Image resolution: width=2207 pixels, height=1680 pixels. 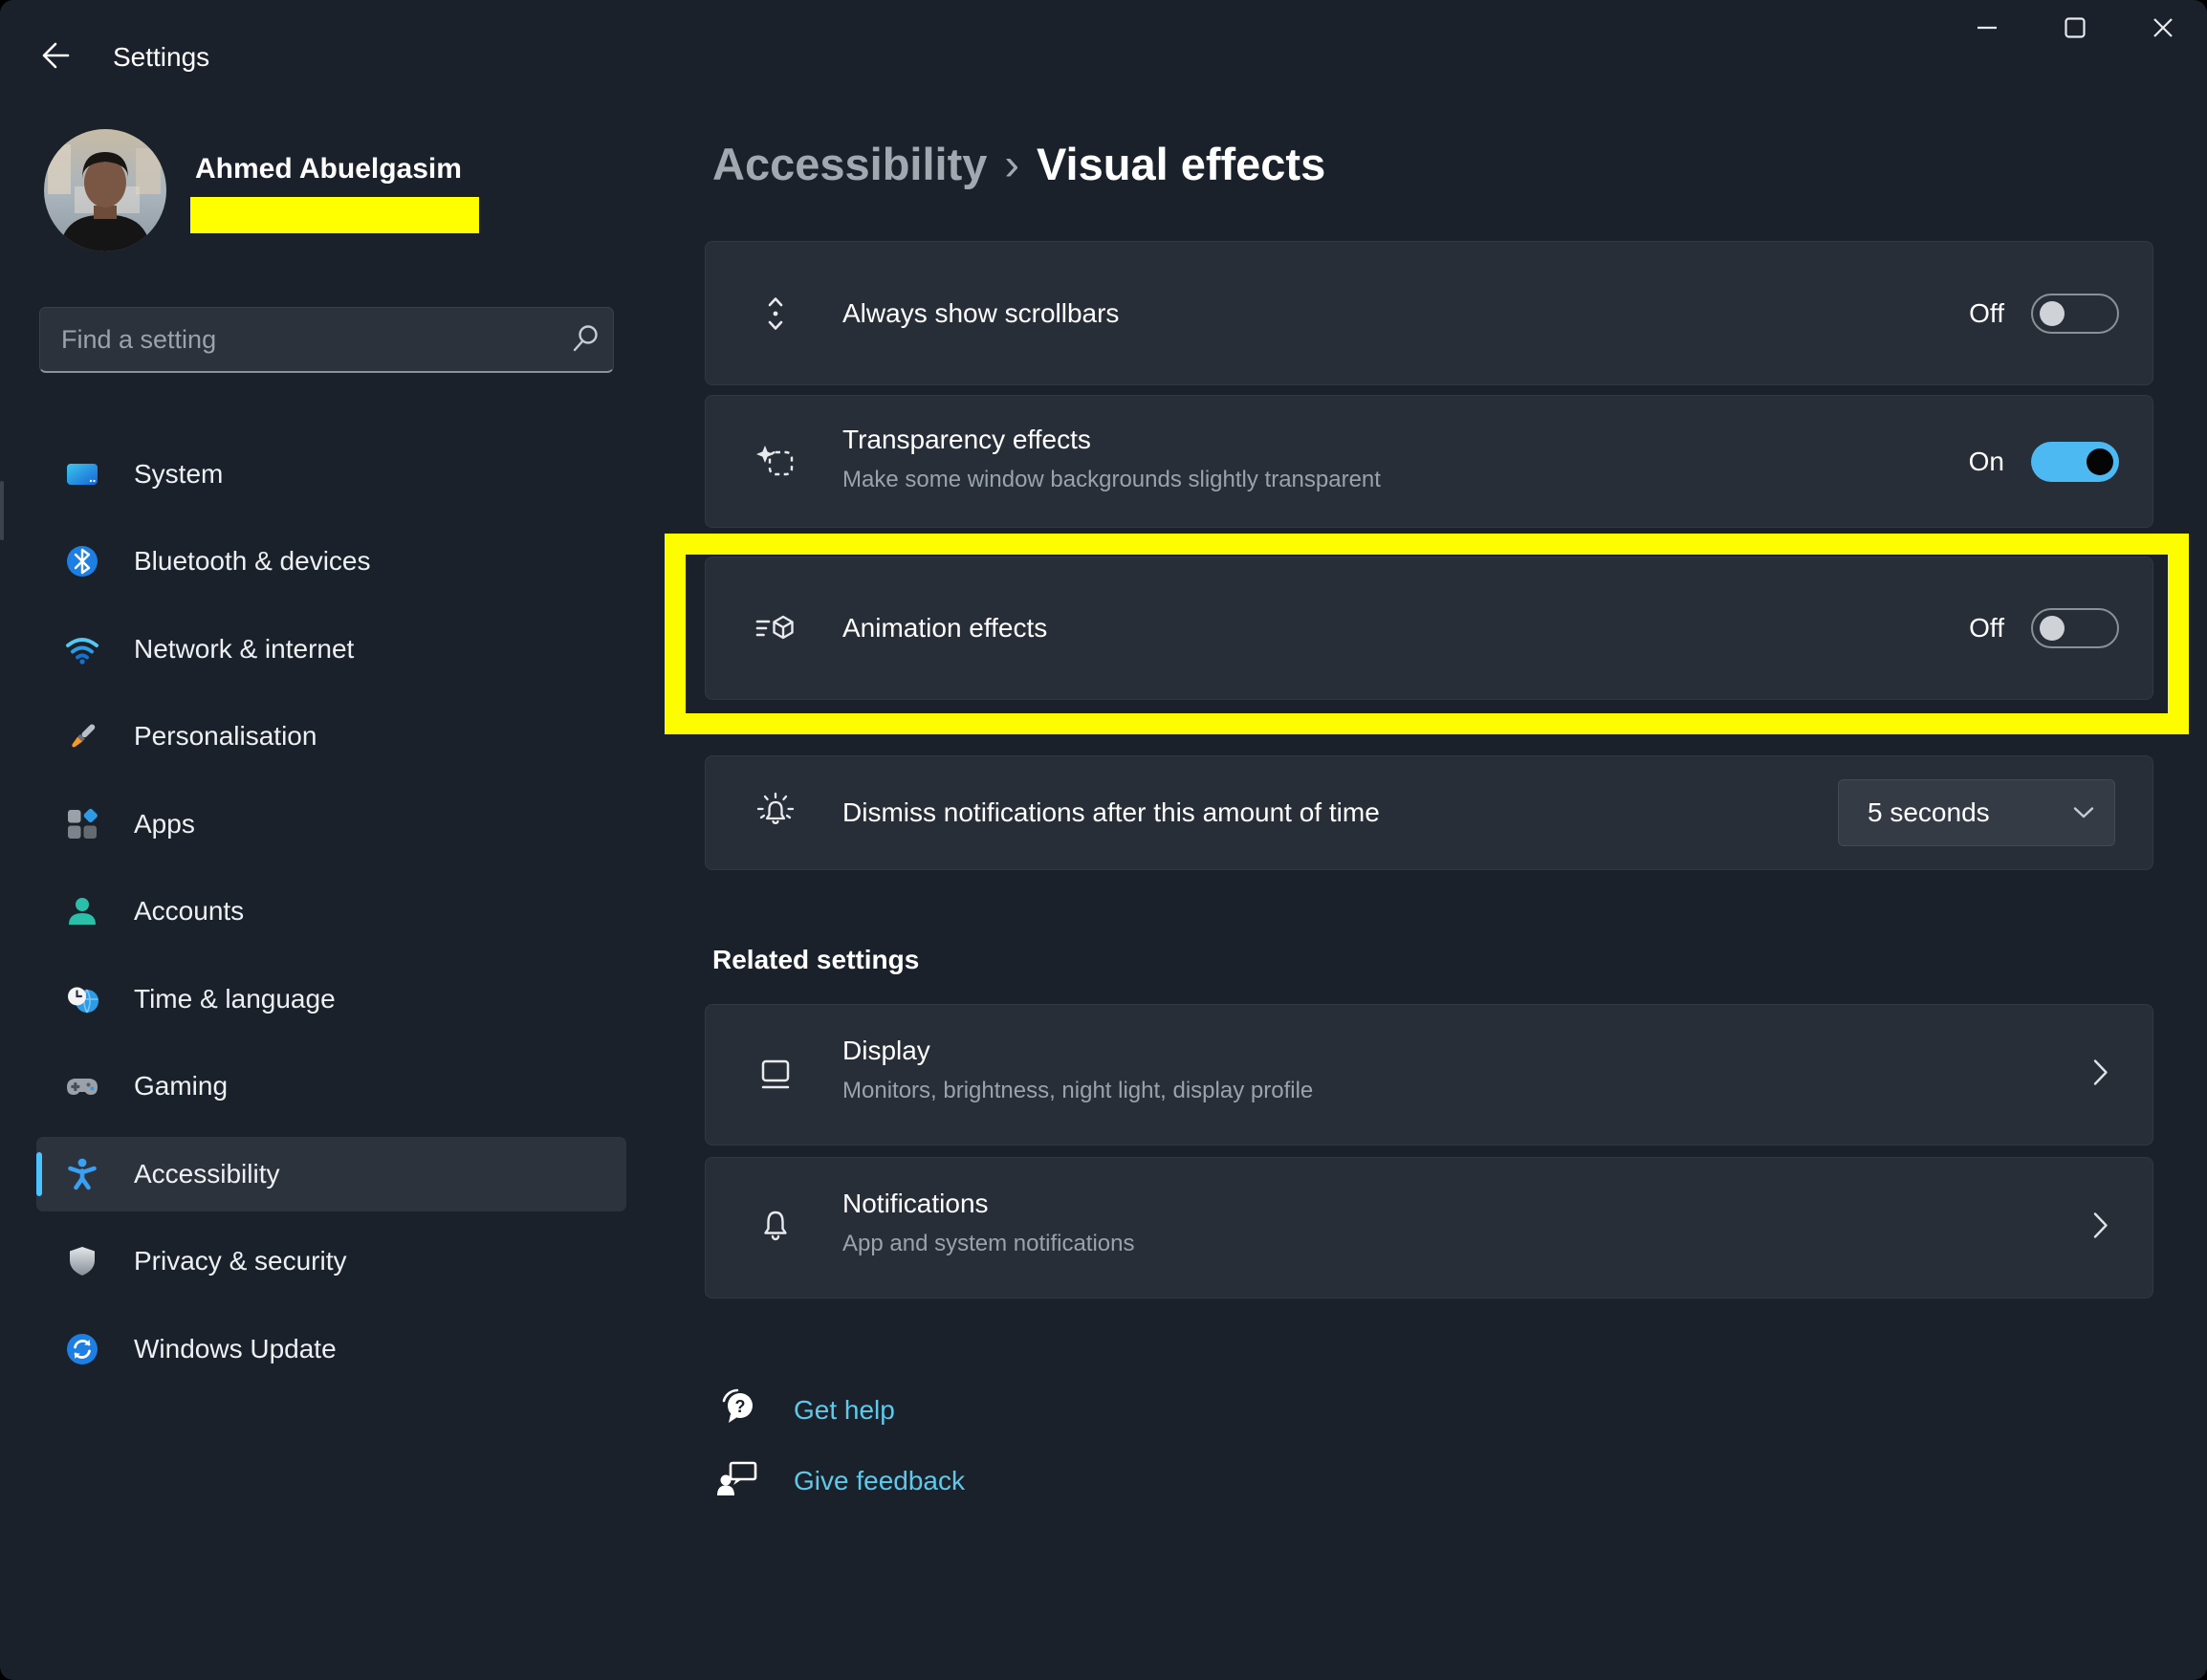 What do you see at coordinates (776, 314) in the screenshot?
I see `scrollbar-icon` at bounding box center [776, 314].